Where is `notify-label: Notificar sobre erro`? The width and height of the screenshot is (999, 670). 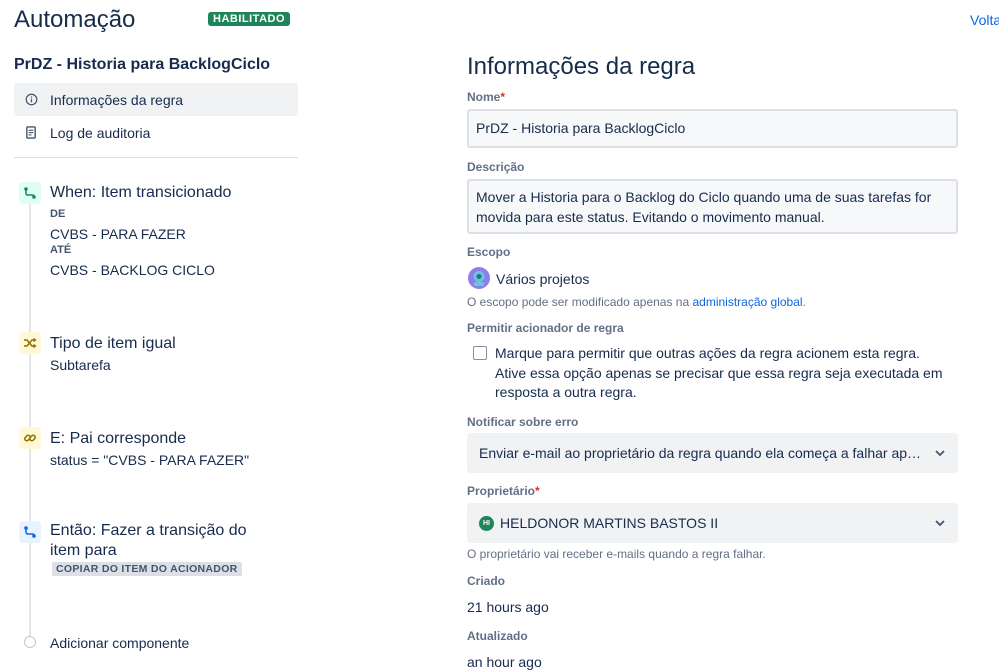
notify-label: Notificar sobre erro is located at coordinates (523, 422).